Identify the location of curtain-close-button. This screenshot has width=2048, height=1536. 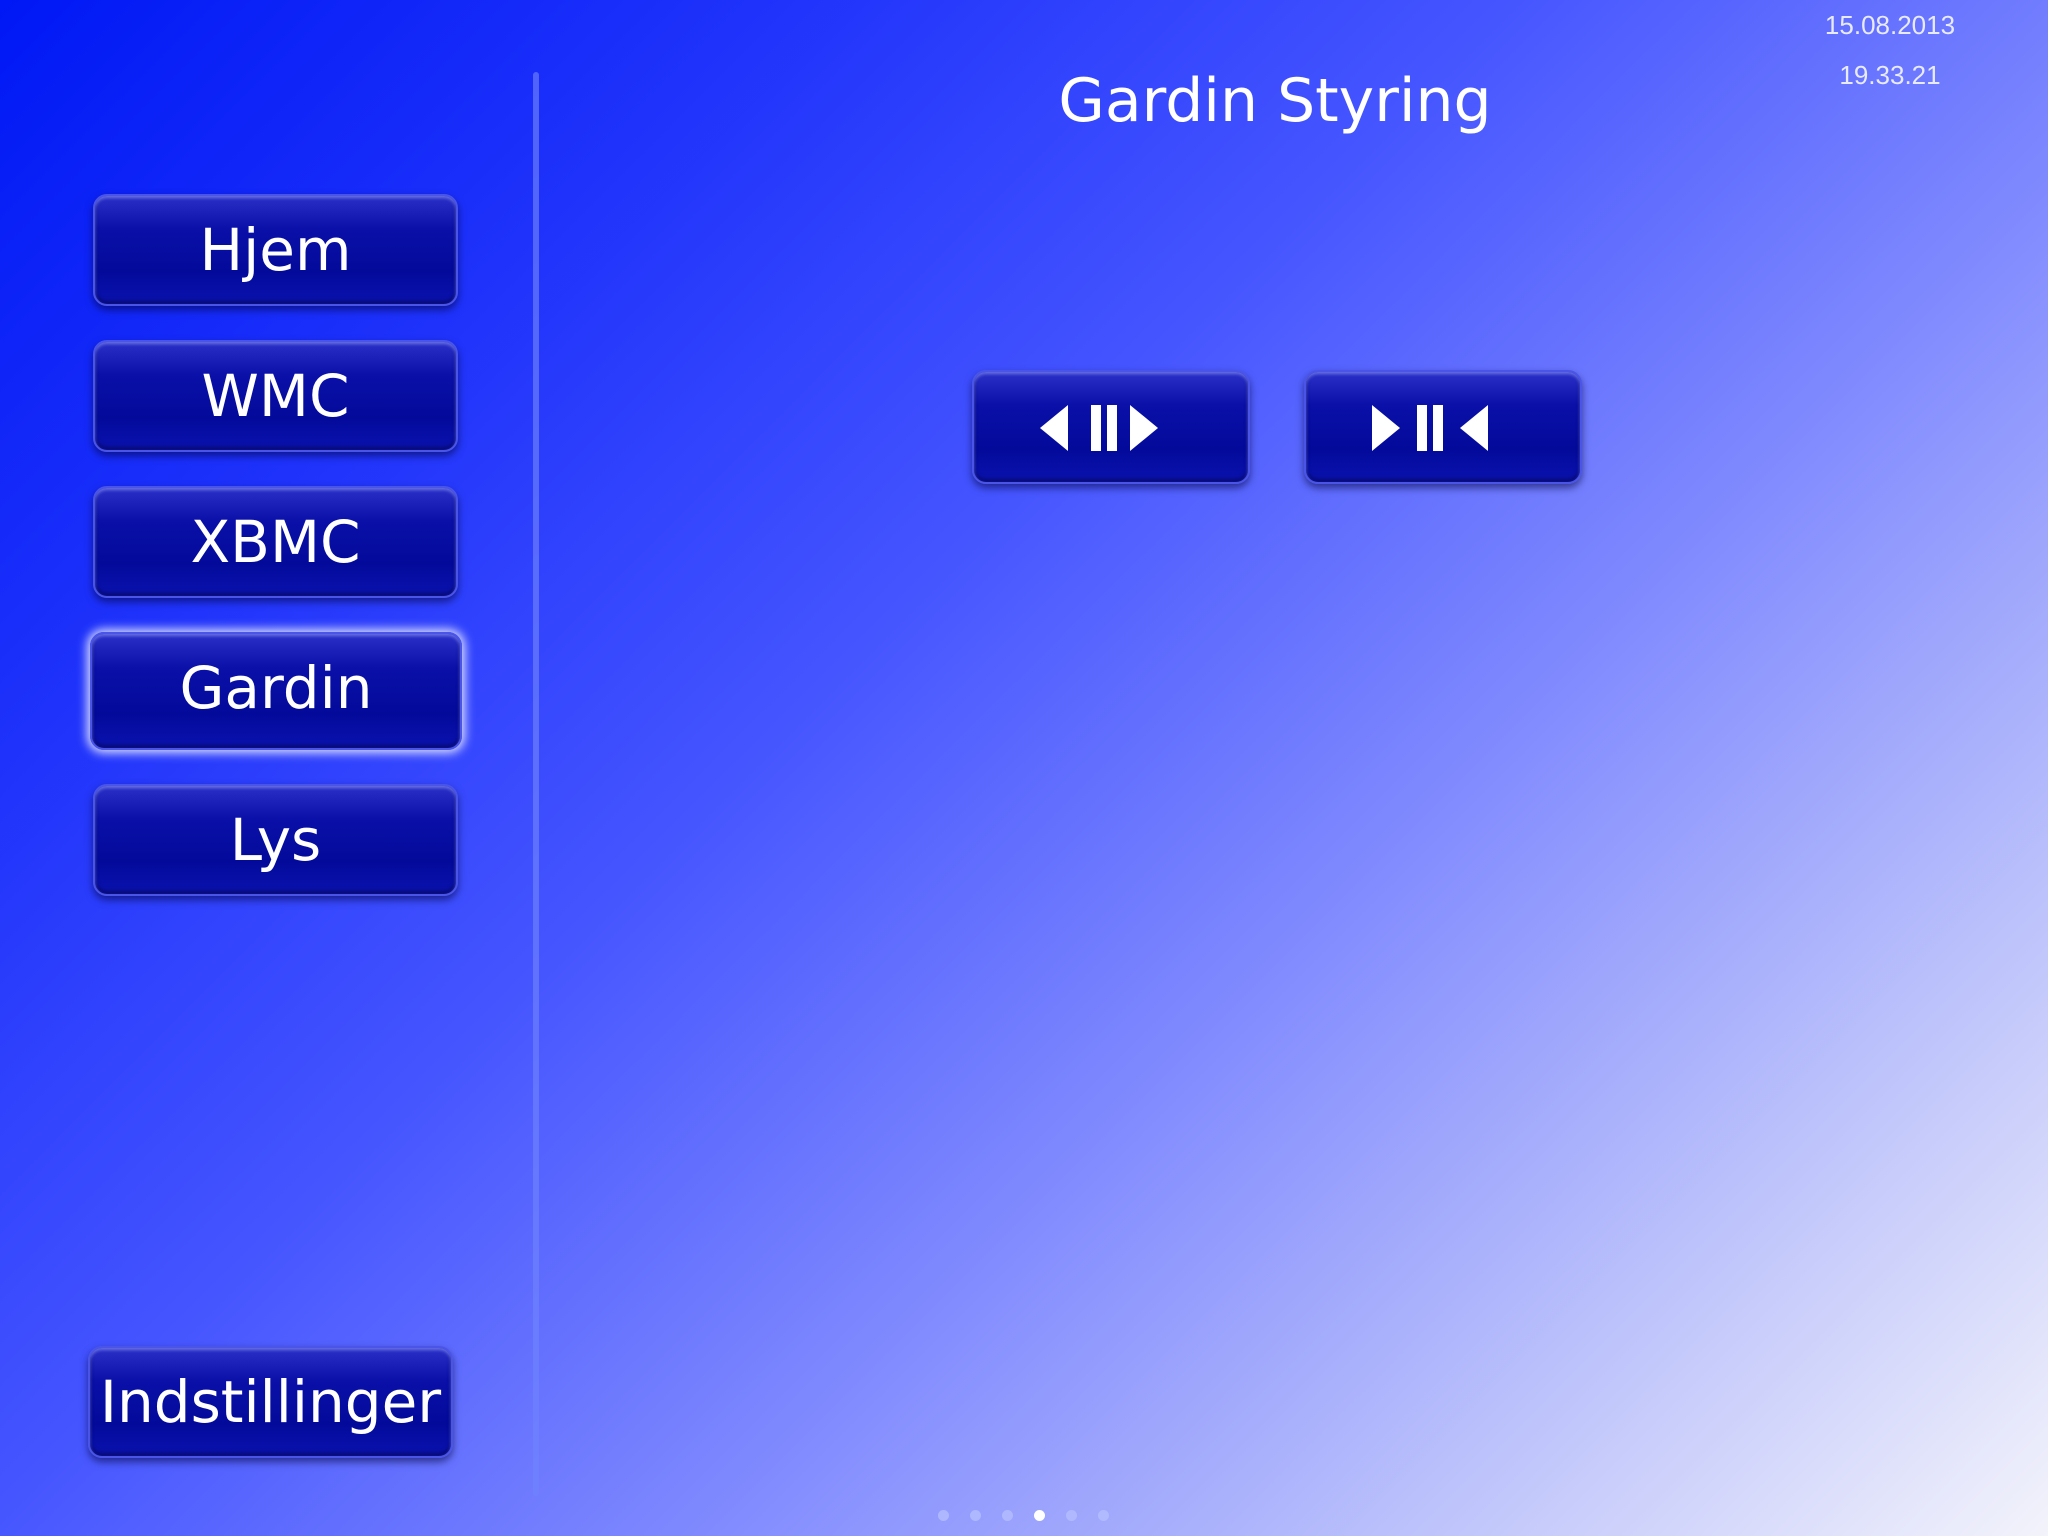
(1443, 427).